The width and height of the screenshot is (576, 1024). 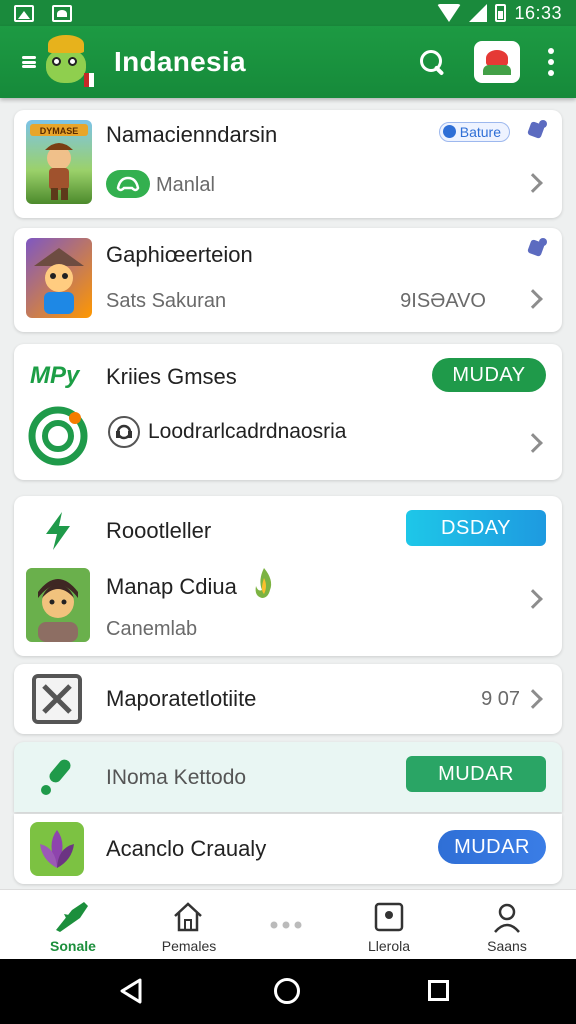 I want to click on lightning-icon, so click(x=58, y=531).